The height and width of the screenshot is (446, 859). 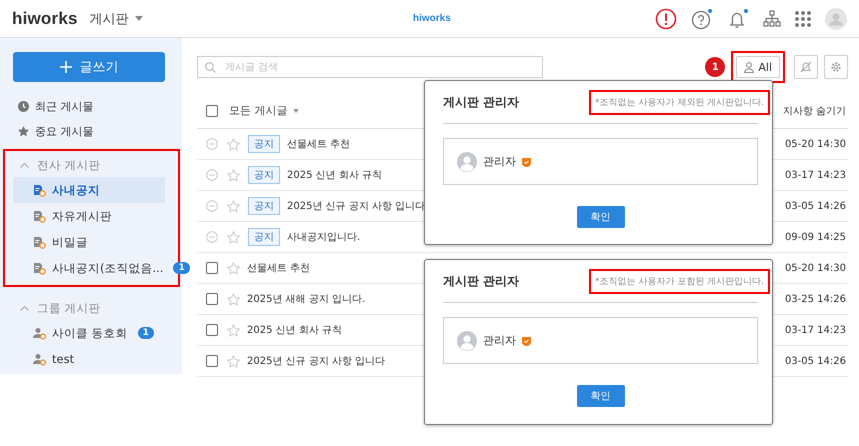 What do you see at coordinates (679, 102) in the screenshot?
I see `popover-note: *조직없는 사용자가 제외된 게시판입니다.` at bounding box center [679, 102].